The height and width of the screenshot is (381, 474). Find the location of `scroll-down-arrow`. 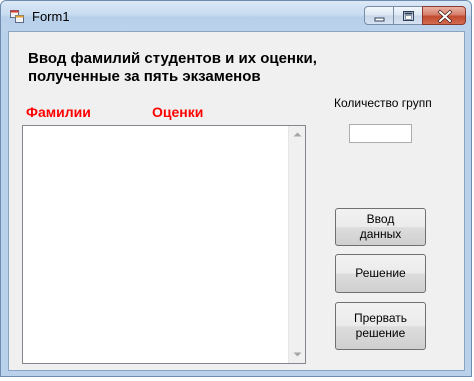

scroll-down-arrow is located at coordinates (297, 354).